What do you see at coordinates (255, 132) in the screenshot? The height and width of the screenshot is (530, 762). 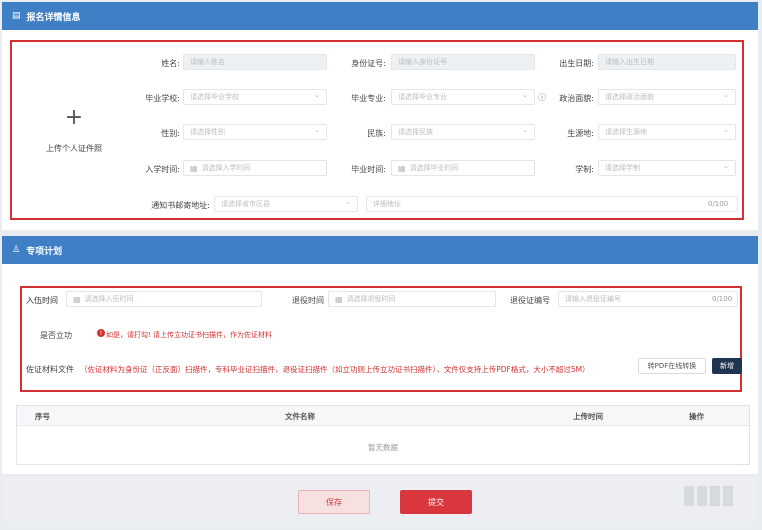 I see `gender-select: 请选择性别 ⌄` at bounding box center [255, 132].